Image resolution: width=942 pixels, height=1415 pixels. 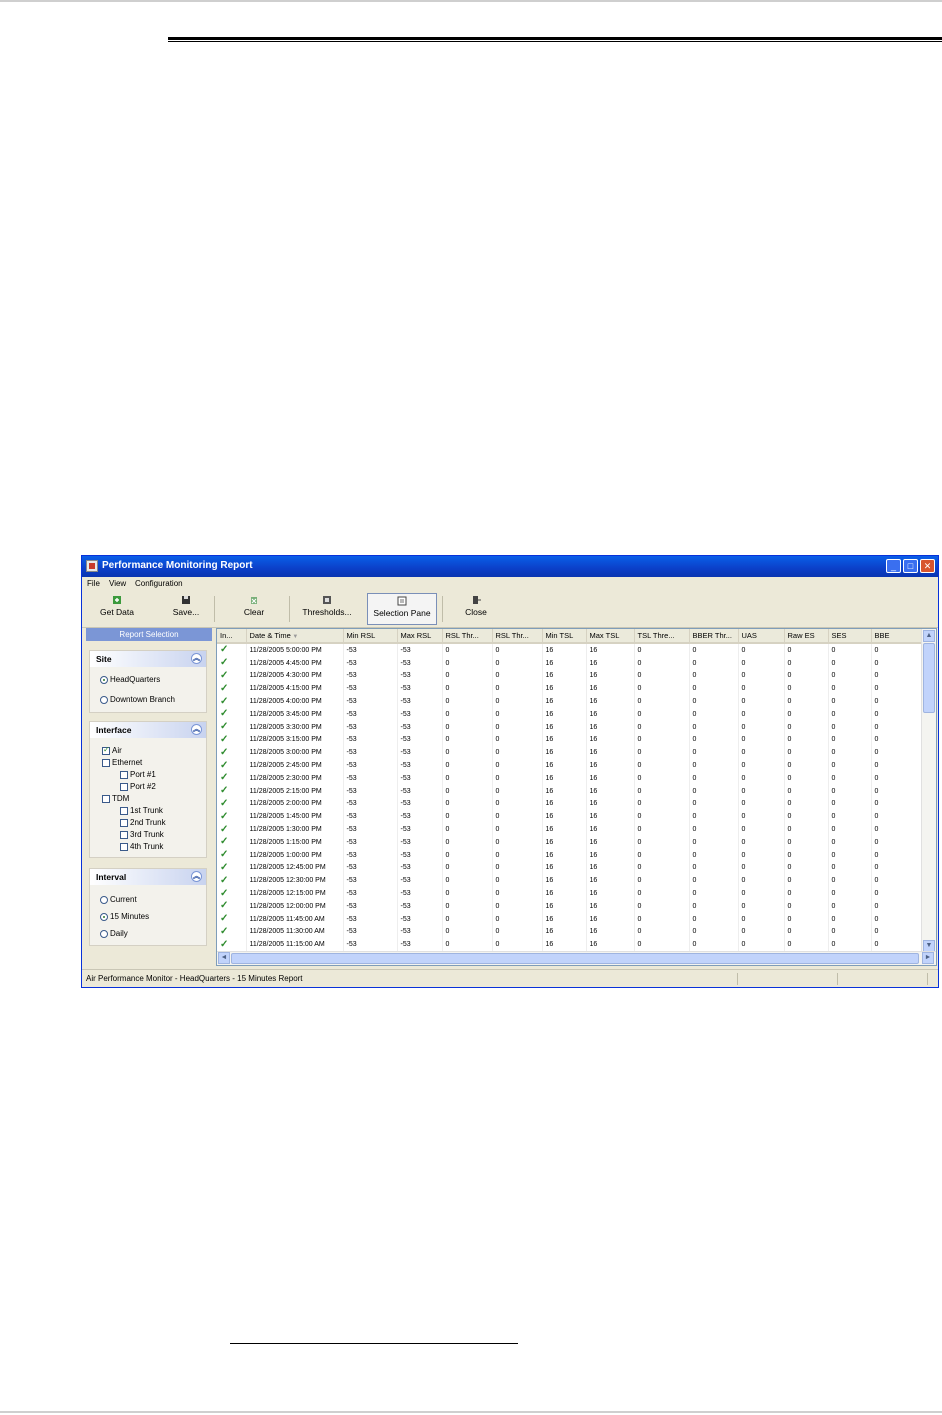 I want to click on table-row: ✓ 11/28/2005 4:45:00 PM -53 -53 0 0 16 16 0 0 0 0 0 0, so click(x=571, y=663).